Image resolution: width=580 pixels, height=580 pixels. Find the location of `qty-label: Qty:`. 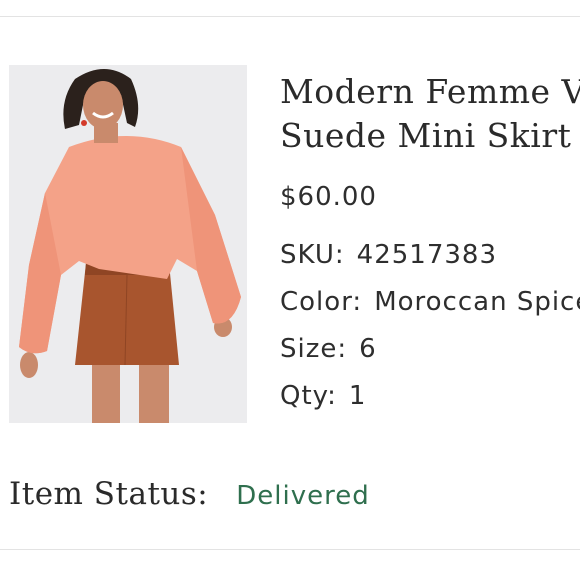

qty-label: Qty: is located at coordinates (308, 396).